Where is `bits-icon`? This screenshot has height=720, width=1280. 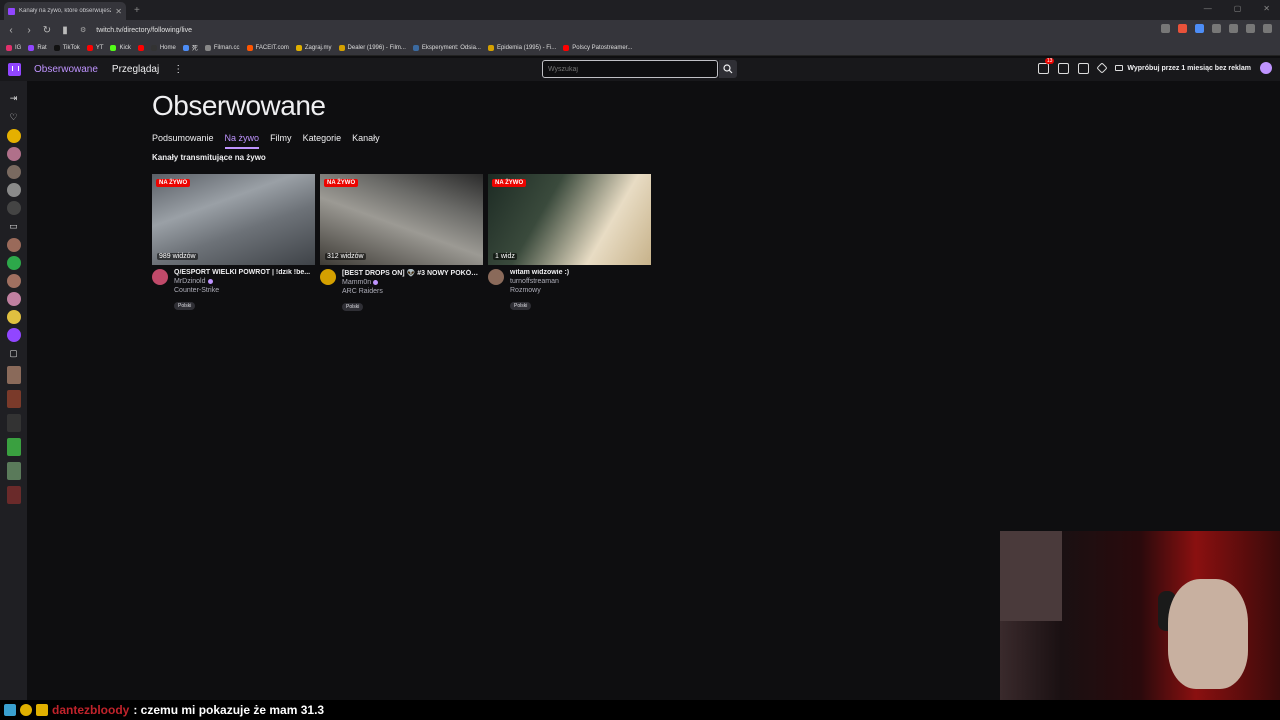 bits-icon is located at coordinates (1102, 68).